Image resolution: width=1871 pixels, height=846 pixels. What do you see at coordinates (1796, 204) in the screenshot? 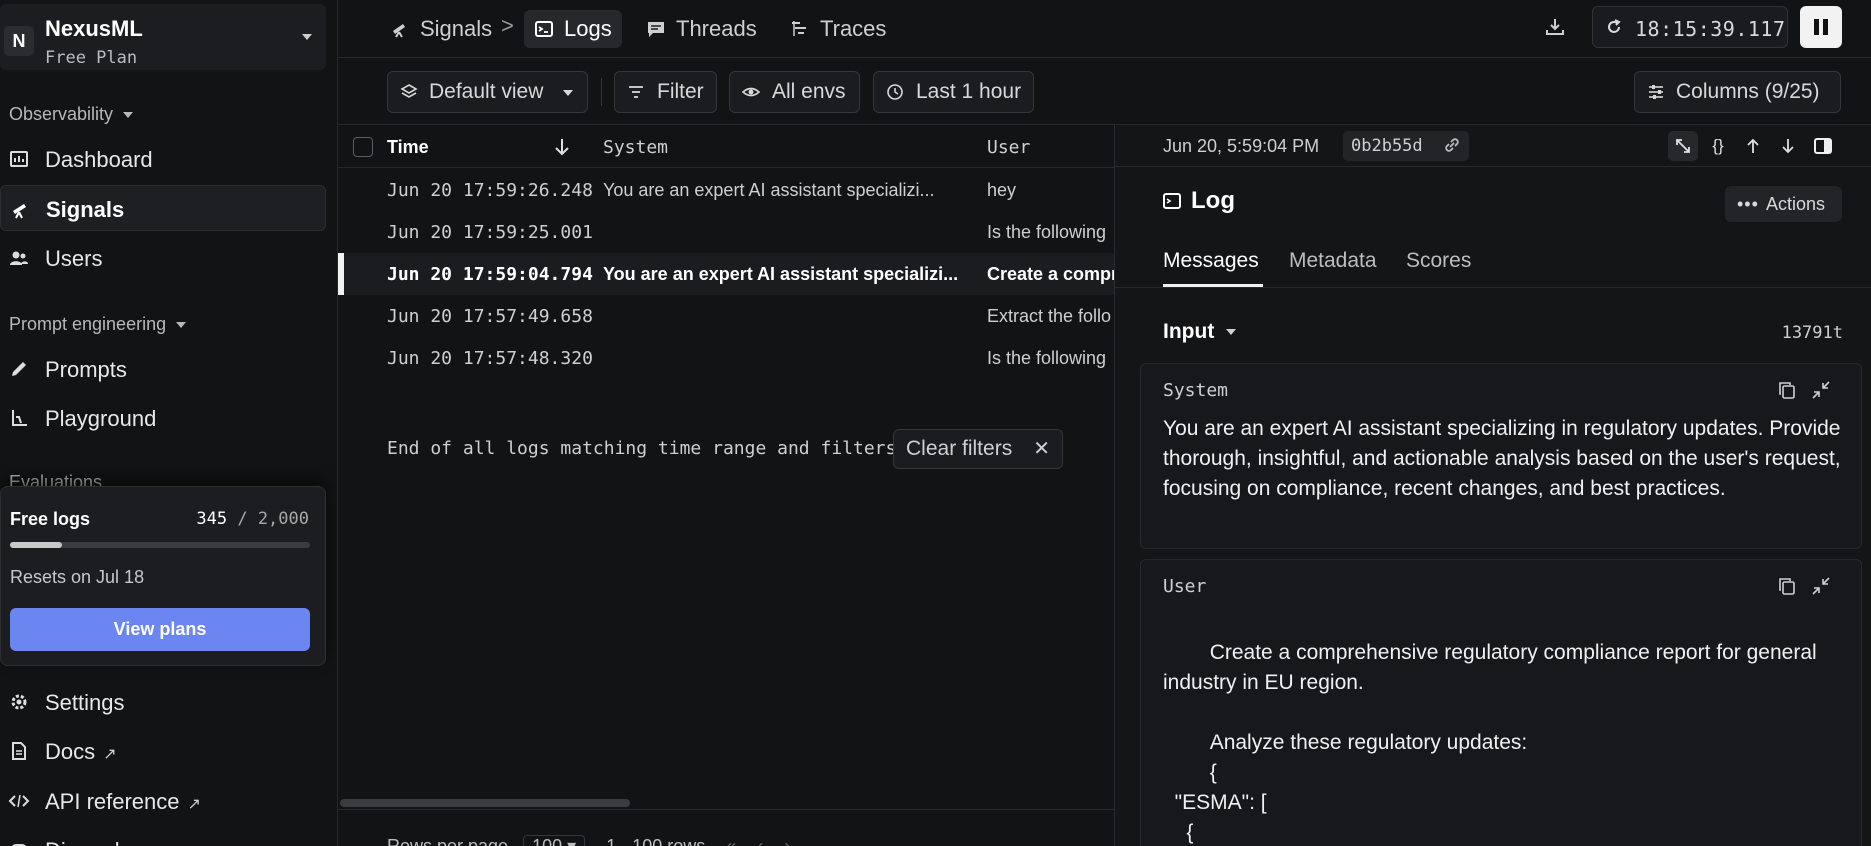
I see `actions-label: Actions` at bounding box center [1796, 204].